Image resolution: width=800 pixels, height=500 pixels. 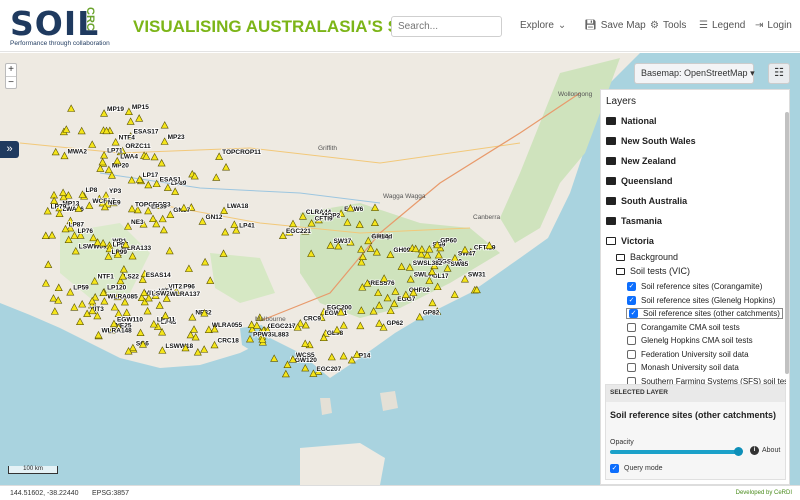 I want to click on layer-group-tasmania: Tasmania, so click(x=634, y=221).